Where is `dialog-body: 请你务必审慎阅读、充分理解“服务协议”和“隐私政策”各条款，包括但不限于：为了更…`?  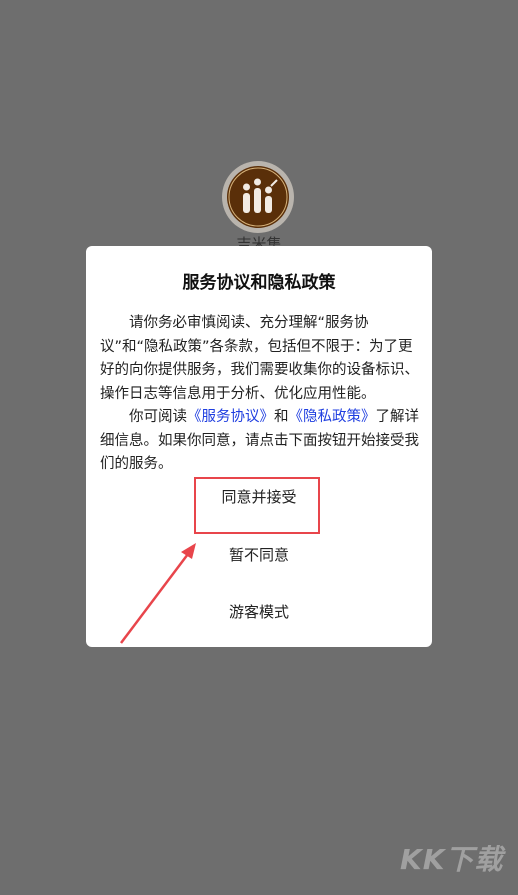
dialog-body: 请你务必审慎阅读、充分理解“服务协议”和“隐私政策”各条款，包括但不限于：为了更… is located at coordinates (260, 394).